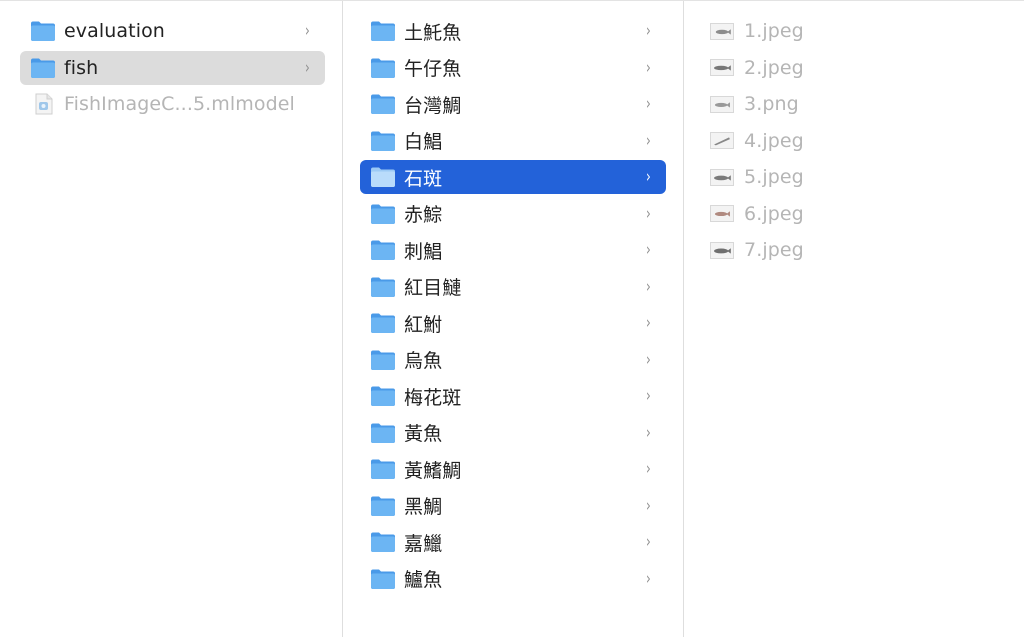 The width and height of the screenshot is (1024, 637). What do you see at coordinates (513, 250) in the screenshot?
I see `folder-row: 刺鯧 ›` at bounding box center [513, 250].